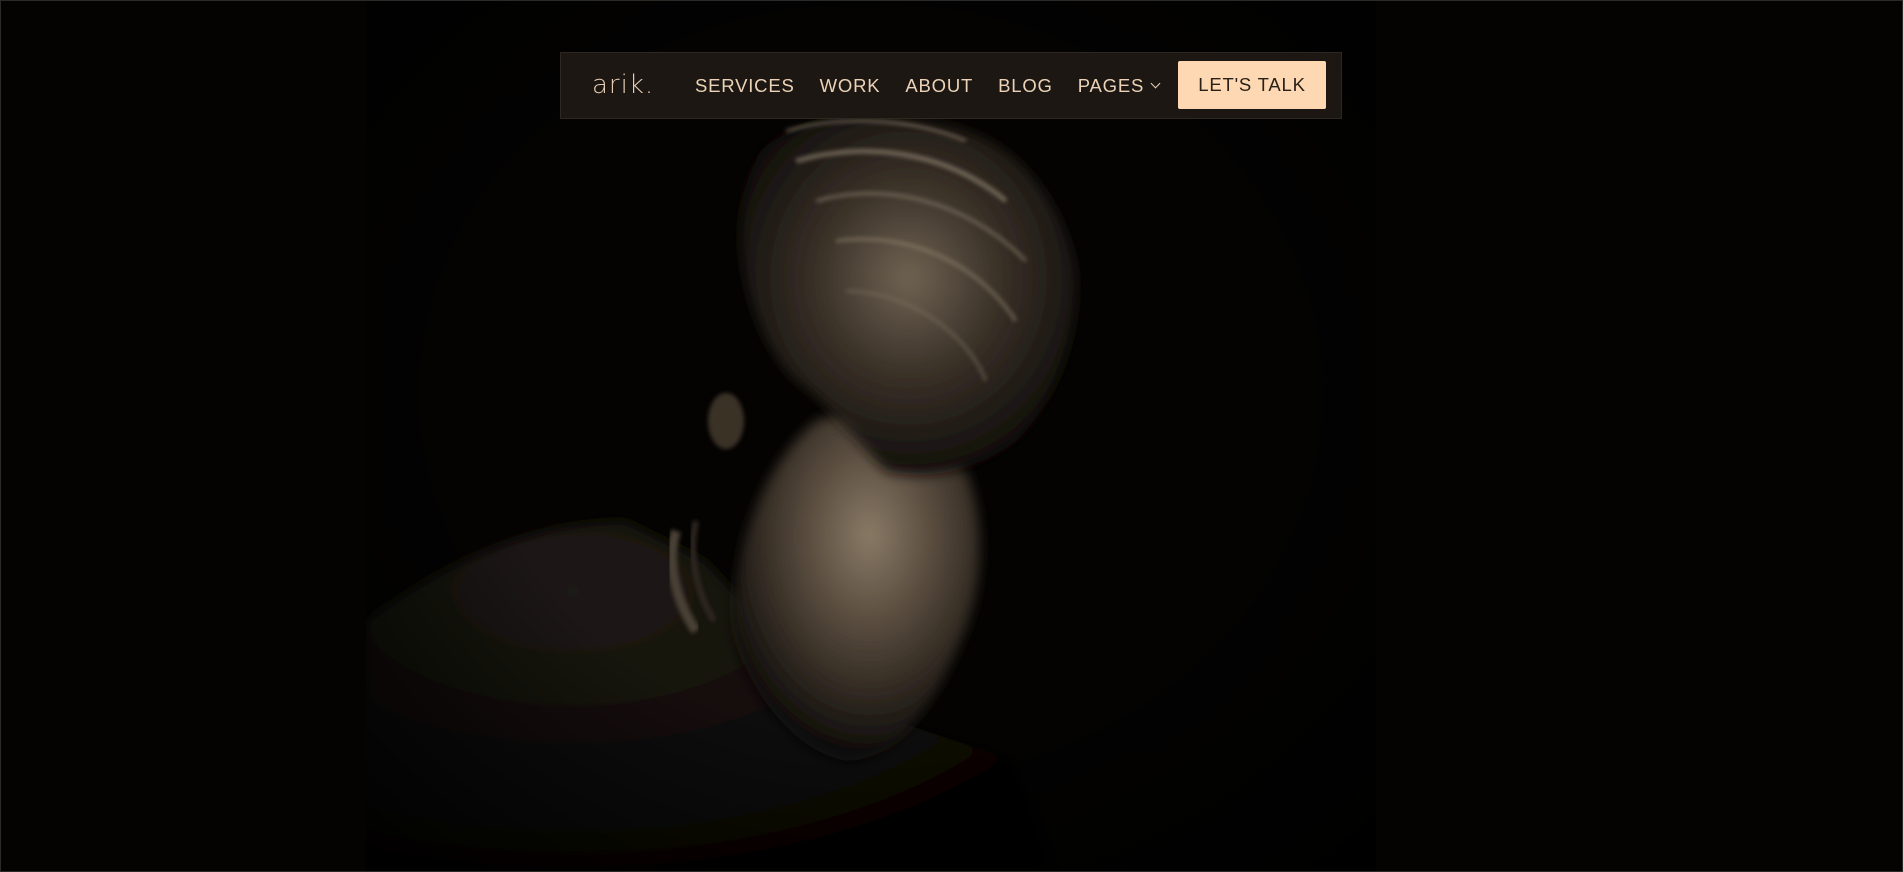 This screenshot has width=1903, height=872. I want to click on nav-link-services: SERVICES, so click(745, 86).